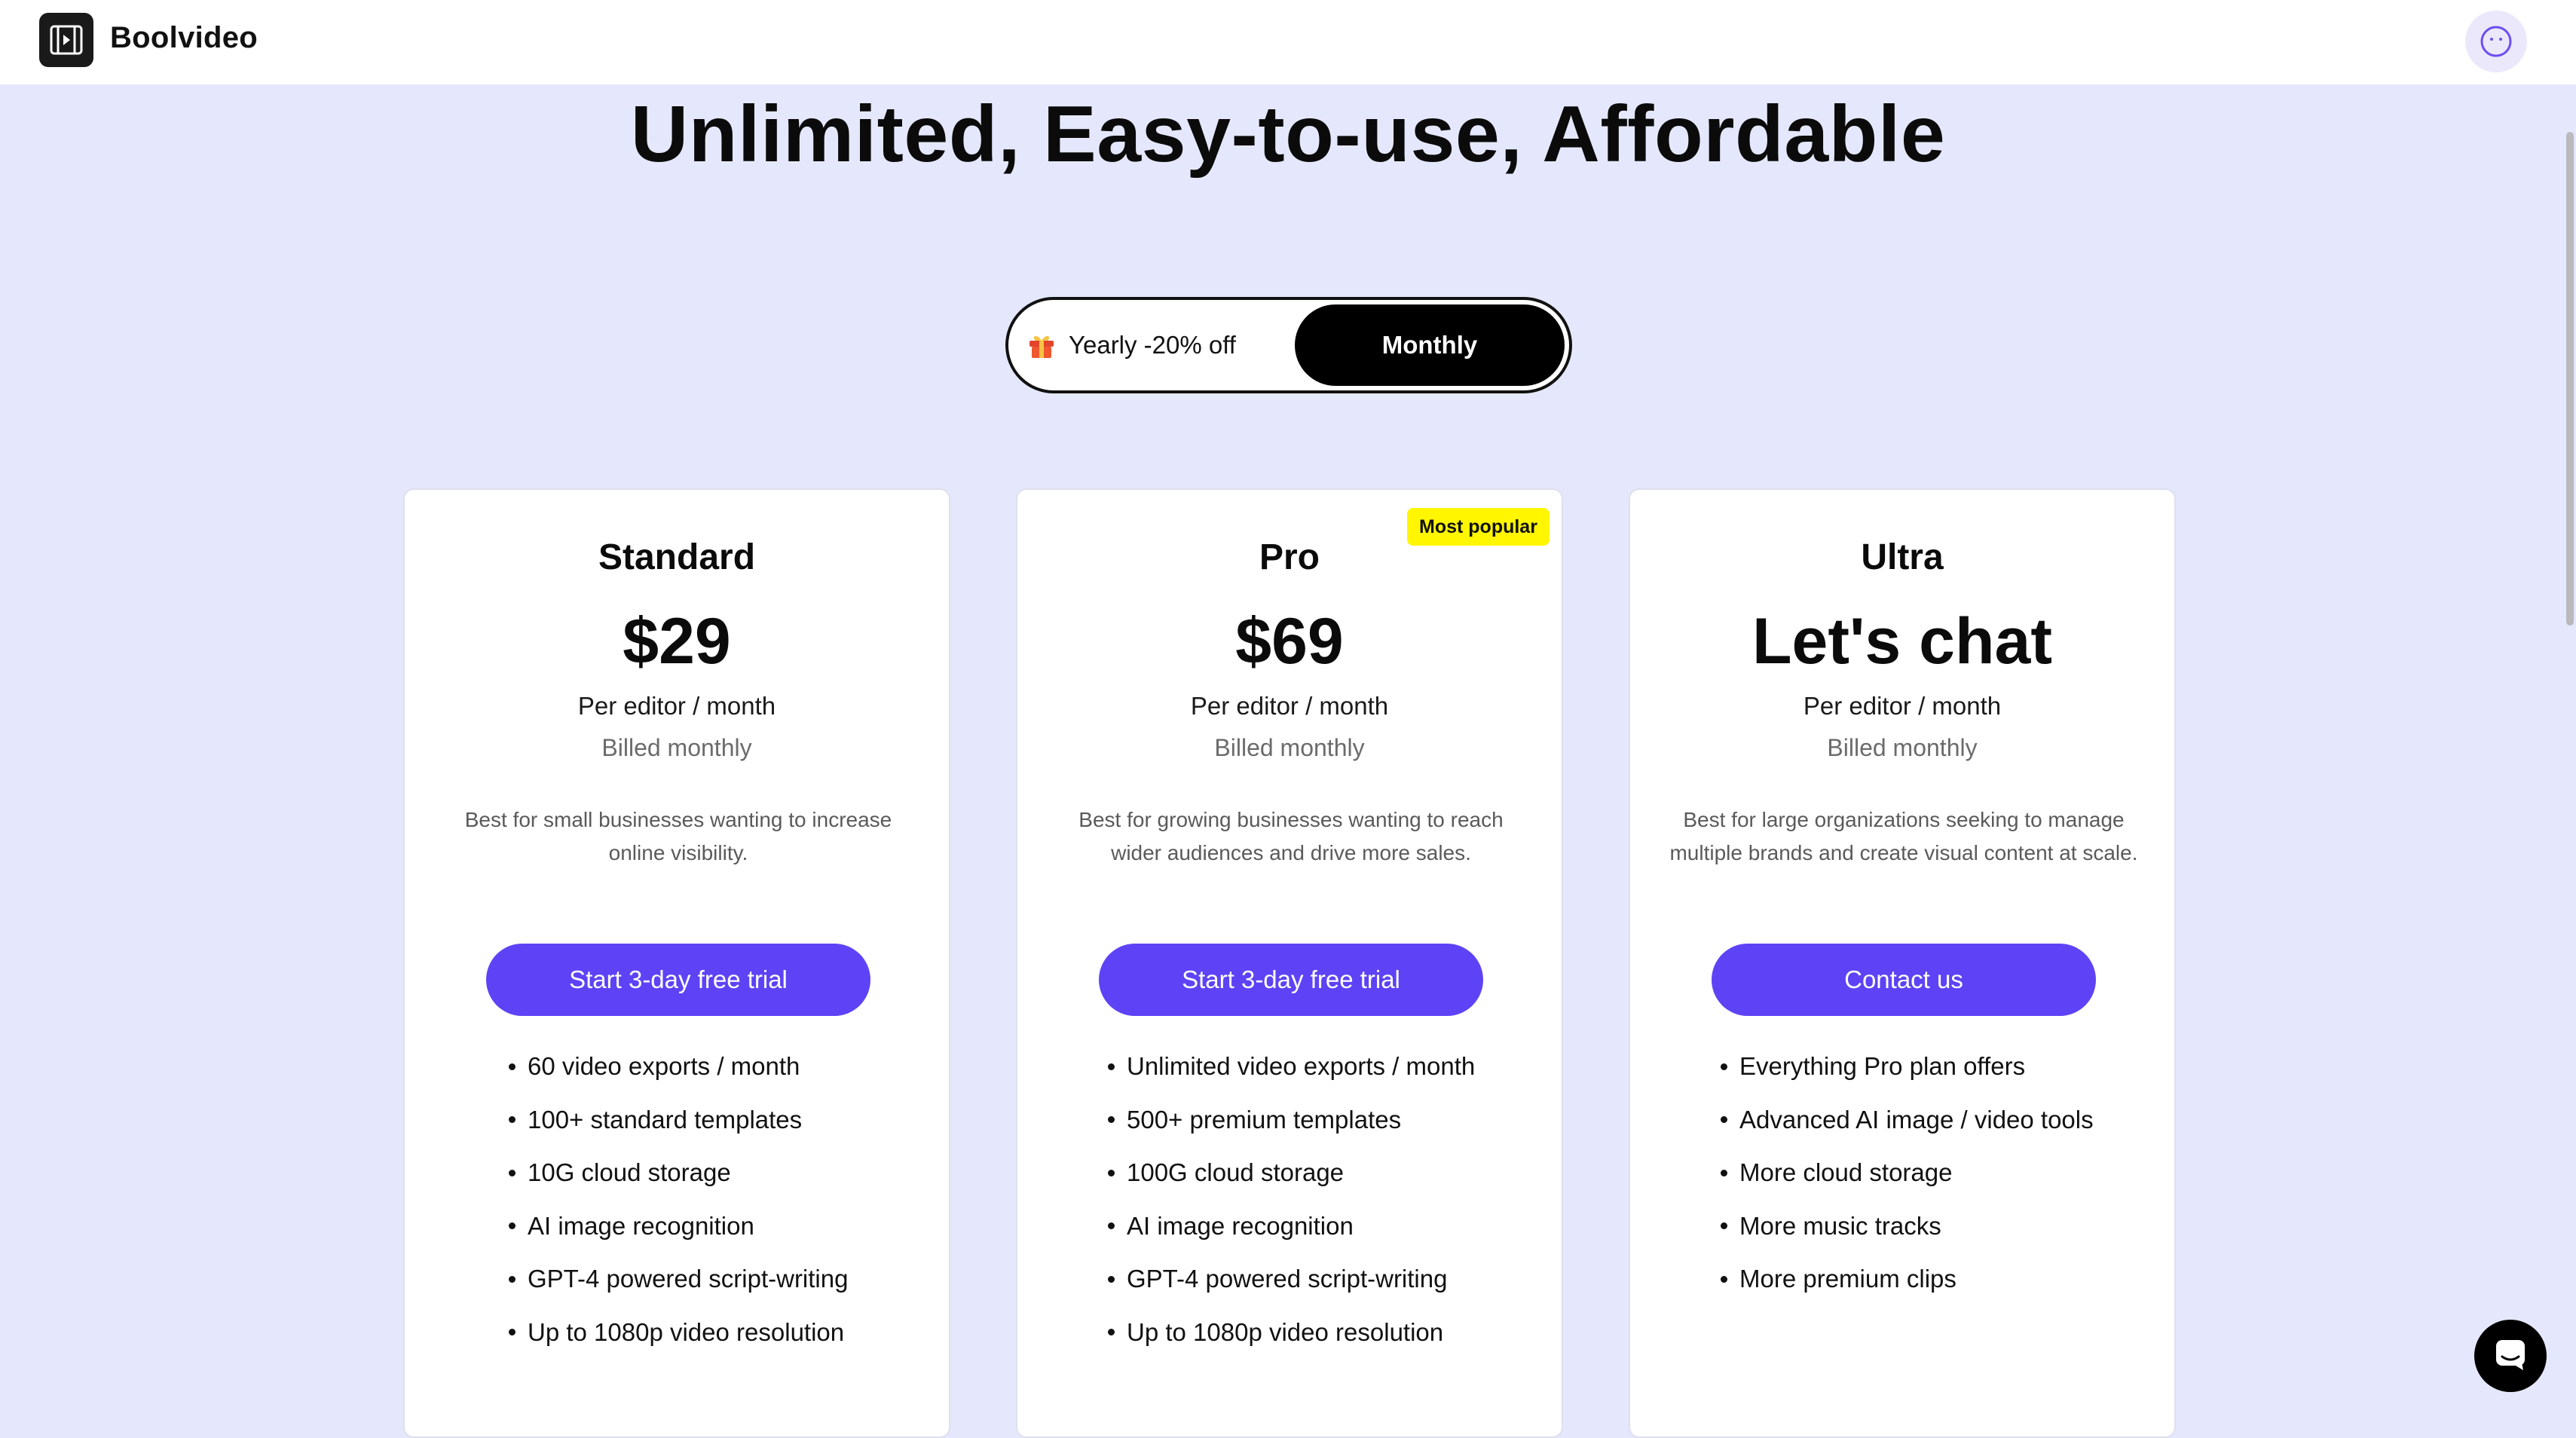  I want to click on list-item: More premium clips, so click(1907, 1279).